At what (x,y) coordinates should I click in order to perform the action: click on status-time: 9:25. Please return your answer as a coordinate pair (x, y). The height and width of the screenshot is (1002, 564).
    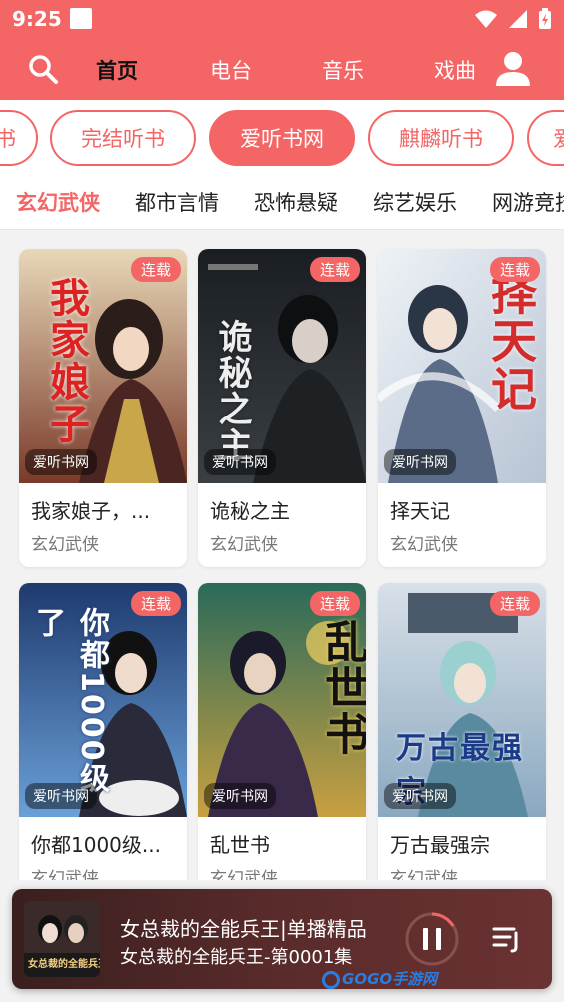
    Looking at the image, I should click on (37, 19).